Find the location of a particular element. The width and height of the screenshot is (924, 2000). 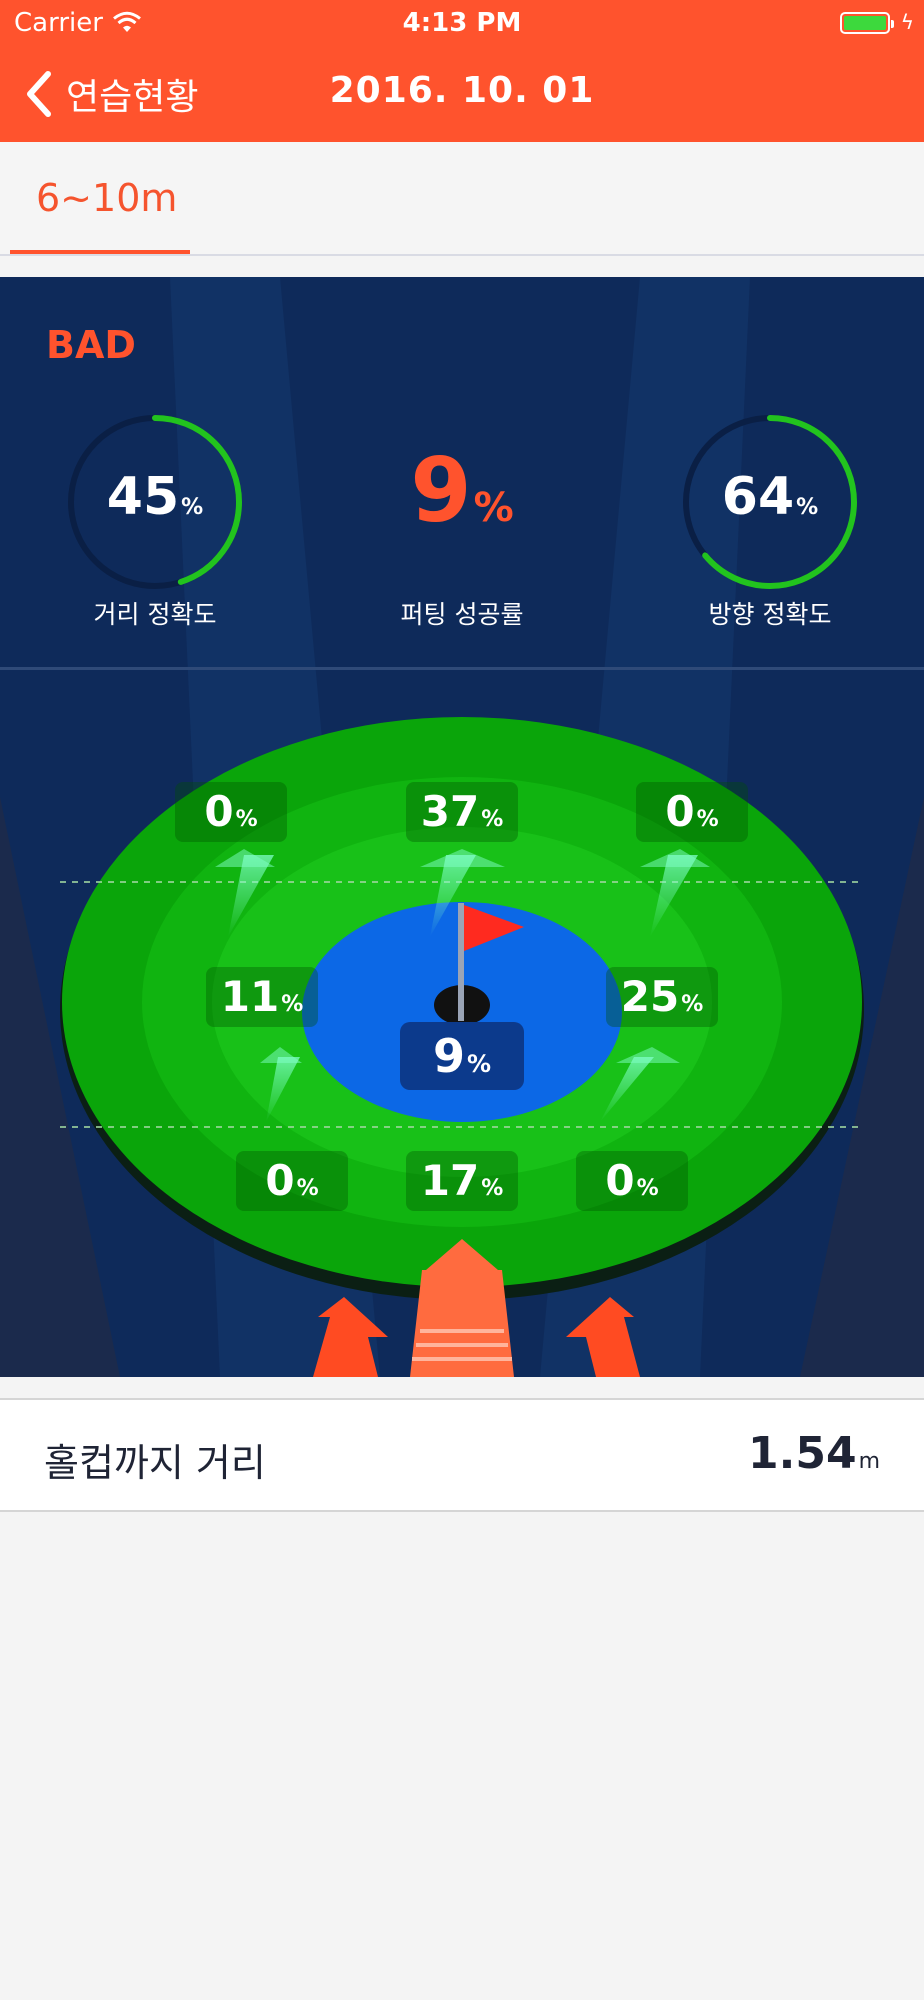

distance-to-cup-label: 홀컵까지 거리 is located at coordinates (155, 1463).